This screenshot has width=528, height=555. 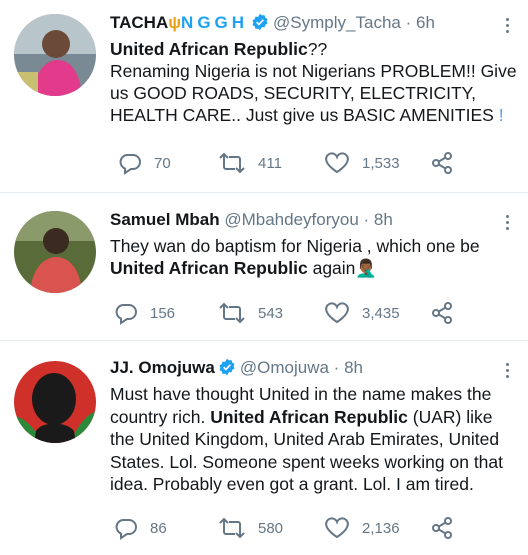 I want to click on retweet-button: 580, so click(x=250, y=528).